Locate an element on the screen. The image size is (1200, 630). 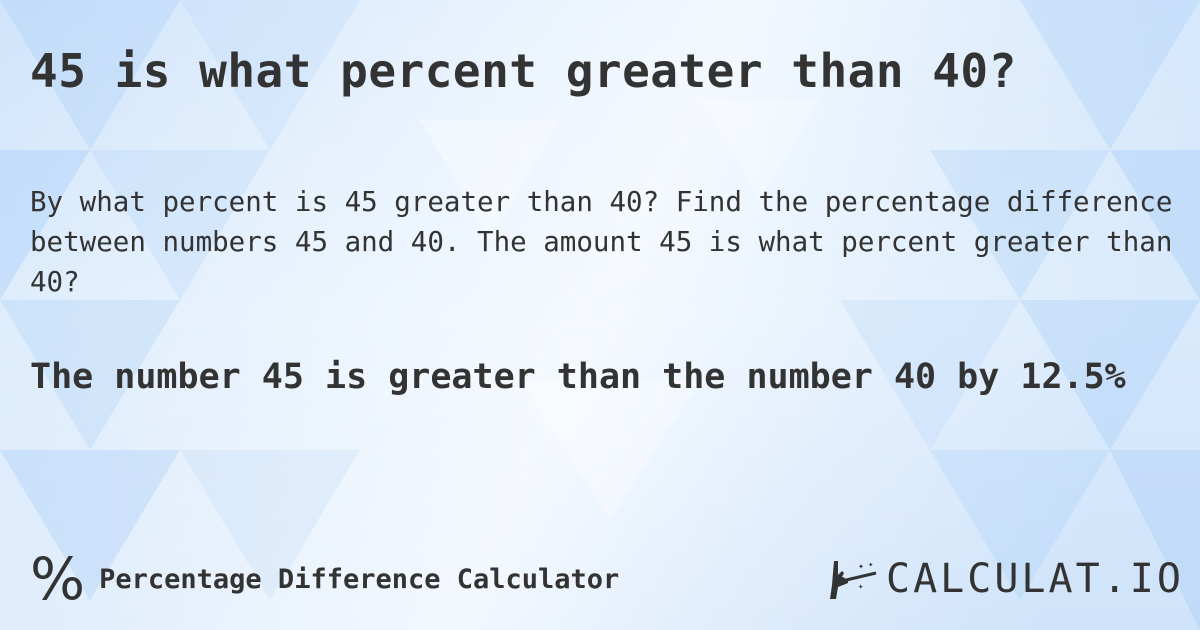
logo: ✦ ✦ ✦ CALCULAT.IO is located at coordinates (1006, 579).